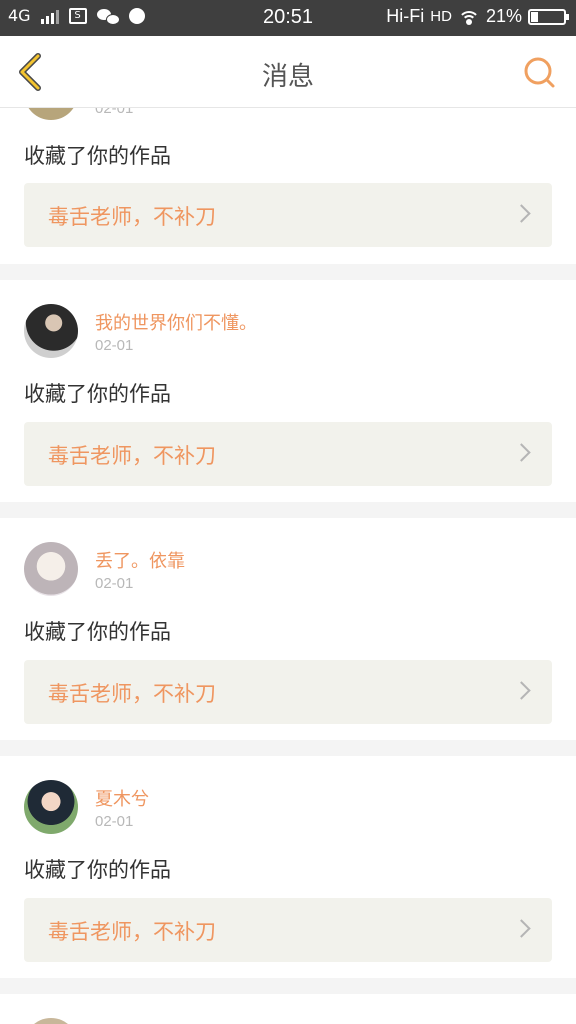  Describe the element at coordinates (176, 322) in the screenshot. I see `user-name: 我的世界你们不懂。` at that location.